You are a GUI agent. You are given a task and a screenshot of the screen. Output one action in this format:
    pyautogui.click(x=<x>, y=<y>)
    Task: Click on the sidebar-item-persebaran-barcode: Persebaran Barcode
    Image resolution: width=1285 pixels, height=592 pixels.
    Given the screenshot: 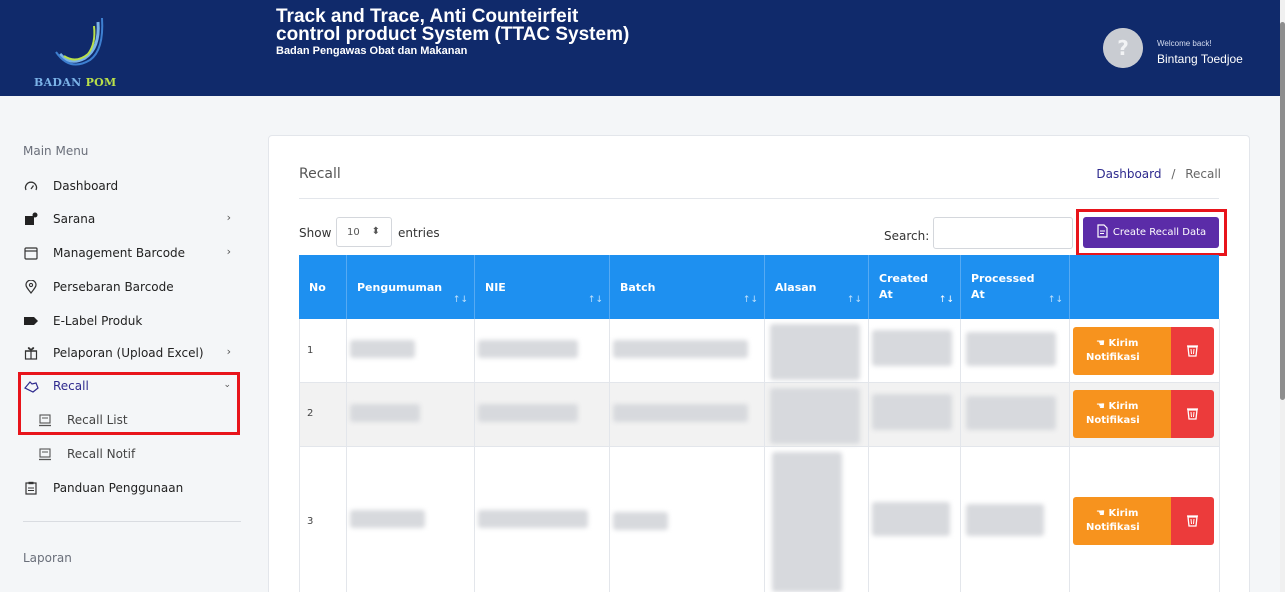 What is the action you would take?
    pyautogui.click(x=128, y=287)
    